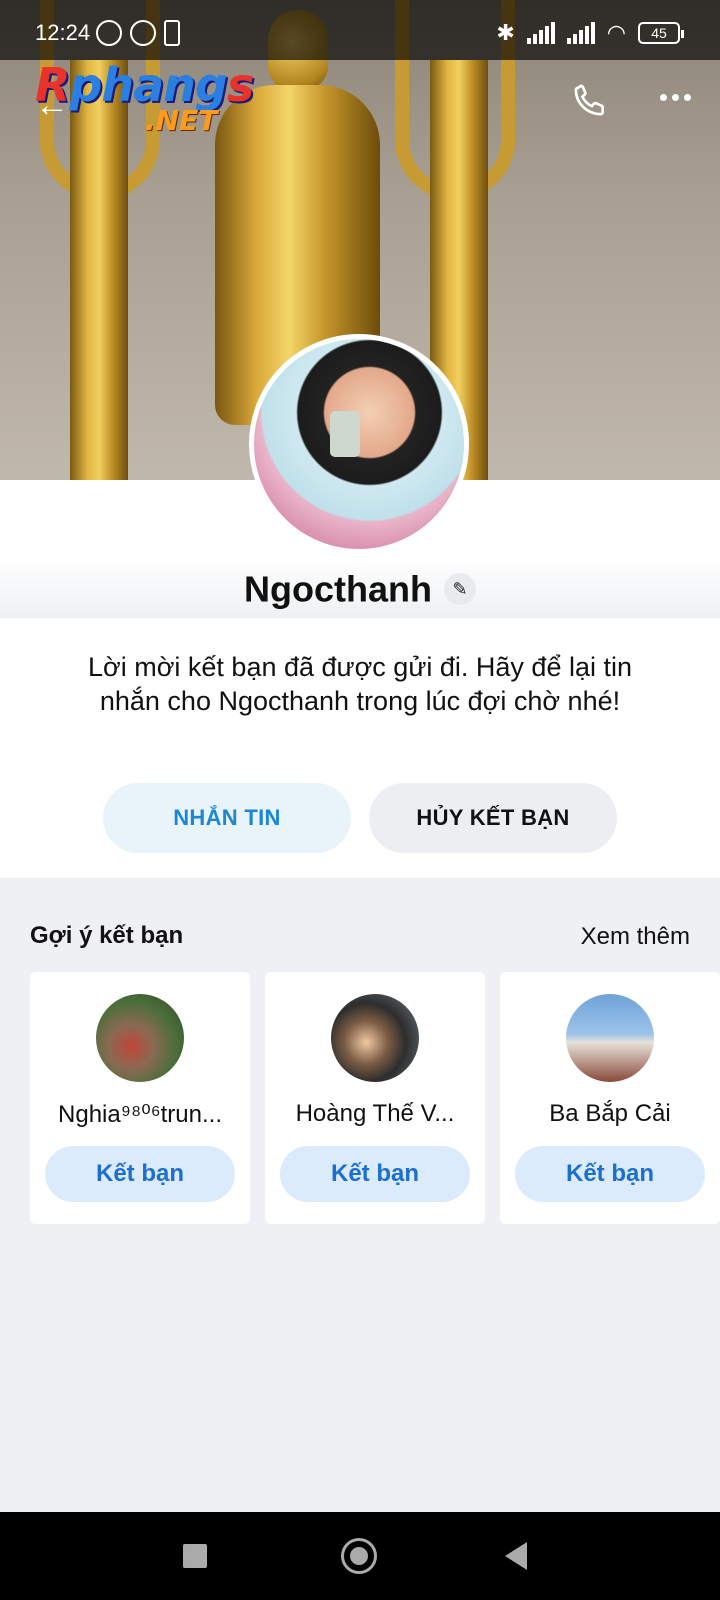  Describe the element at coordinates (675, 97) in the screenshot. I see `more-options-icon` at that location.